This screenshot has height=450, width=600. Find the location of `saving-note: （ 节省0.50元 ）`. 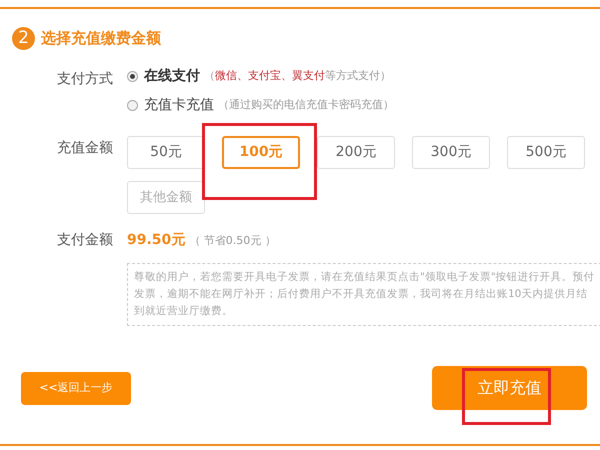

saving-note: （ 节省0.50元 ） is located at coordinates (232, 241).